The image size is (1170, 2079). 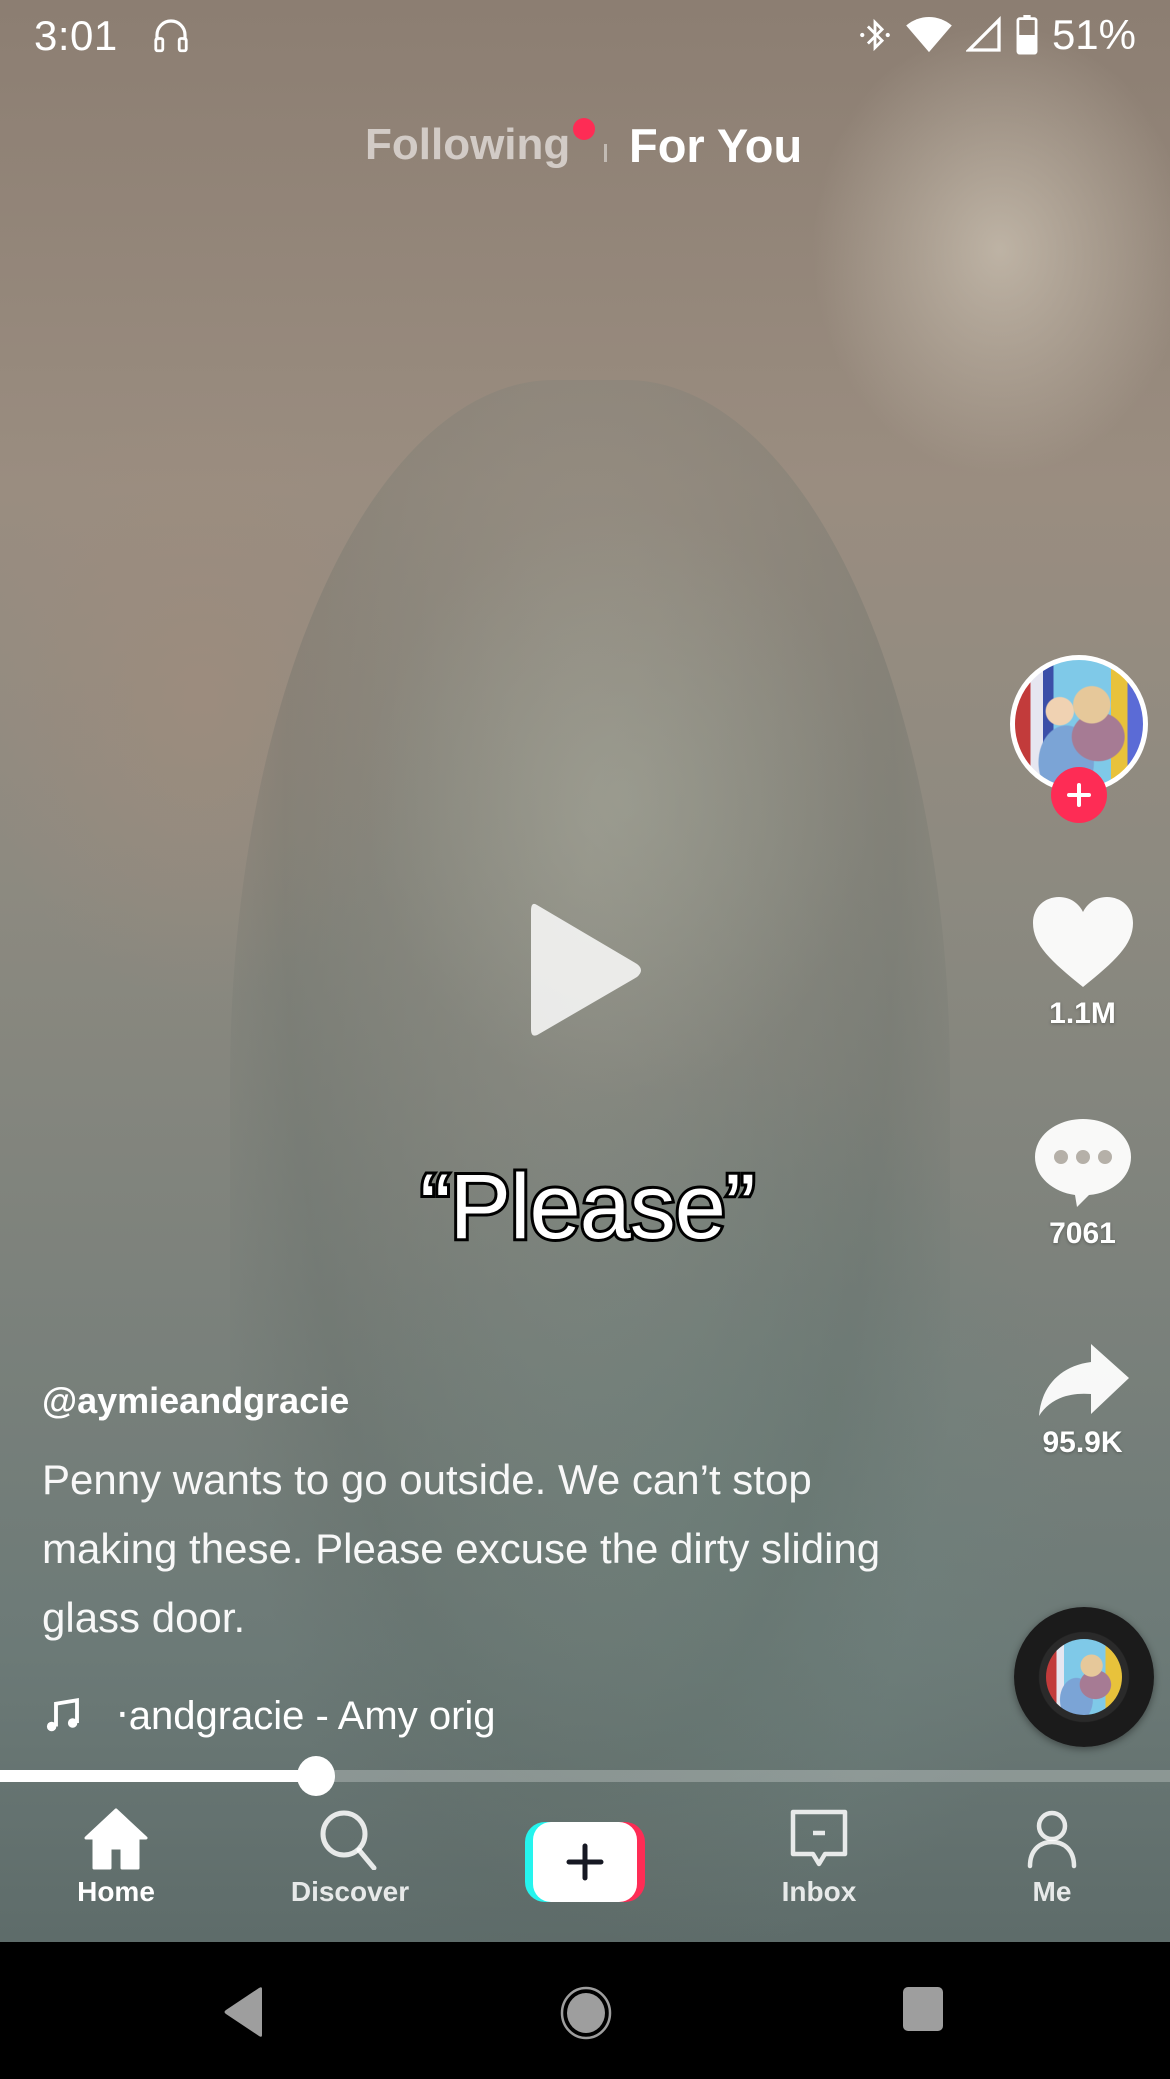 I want to click on progress-fill, so click(x=158, y=1776).